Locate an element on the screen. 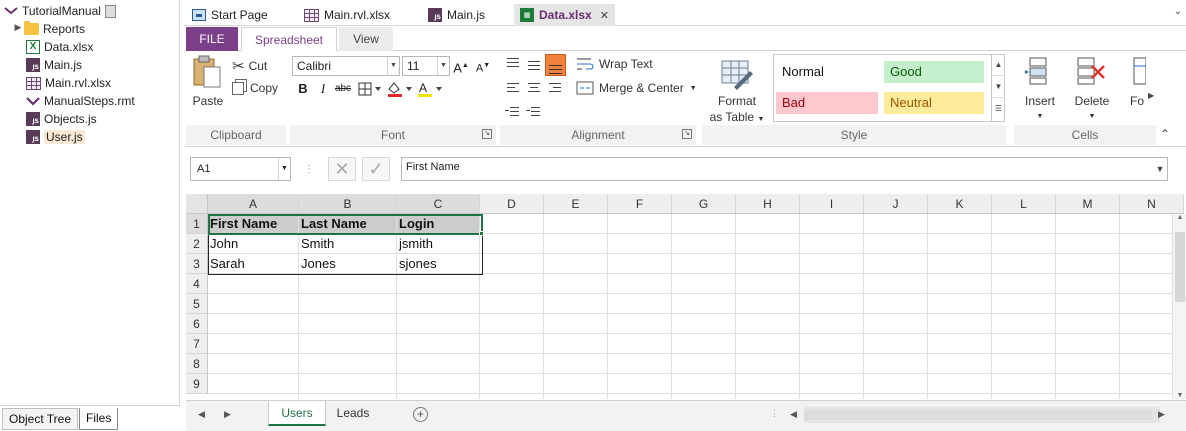 The image size is (1186, 431). tab-files: Files is located at coordinates (99, 419).